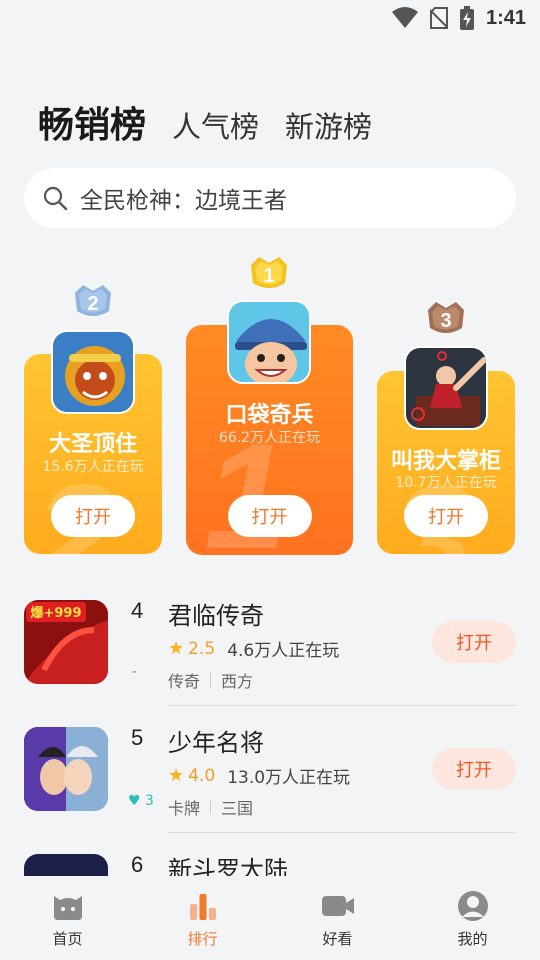 The width and height of the screenshot is (540, 960). I want to click on cat-icon, so click(67, 908).